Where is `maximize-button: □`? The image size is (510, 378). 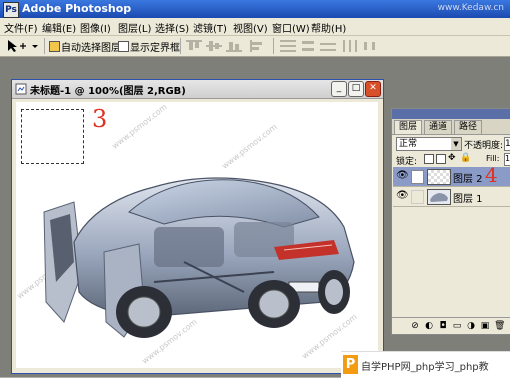 maximize-button: □ is located at coordinates (356, 89).